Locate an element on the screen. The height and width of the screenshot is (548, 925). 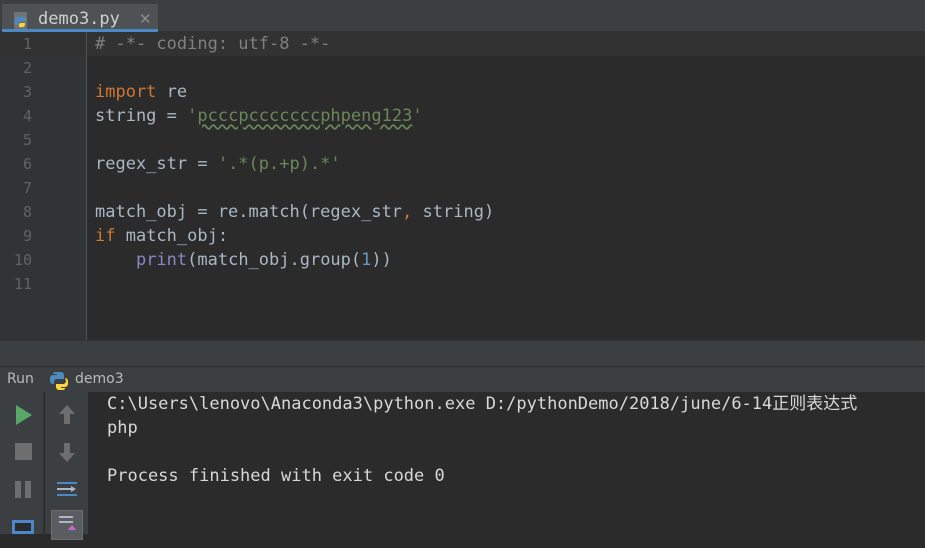
code-line-4: string = 'pcccpcccccccphpeng123' is located at coordinates (259, 116).